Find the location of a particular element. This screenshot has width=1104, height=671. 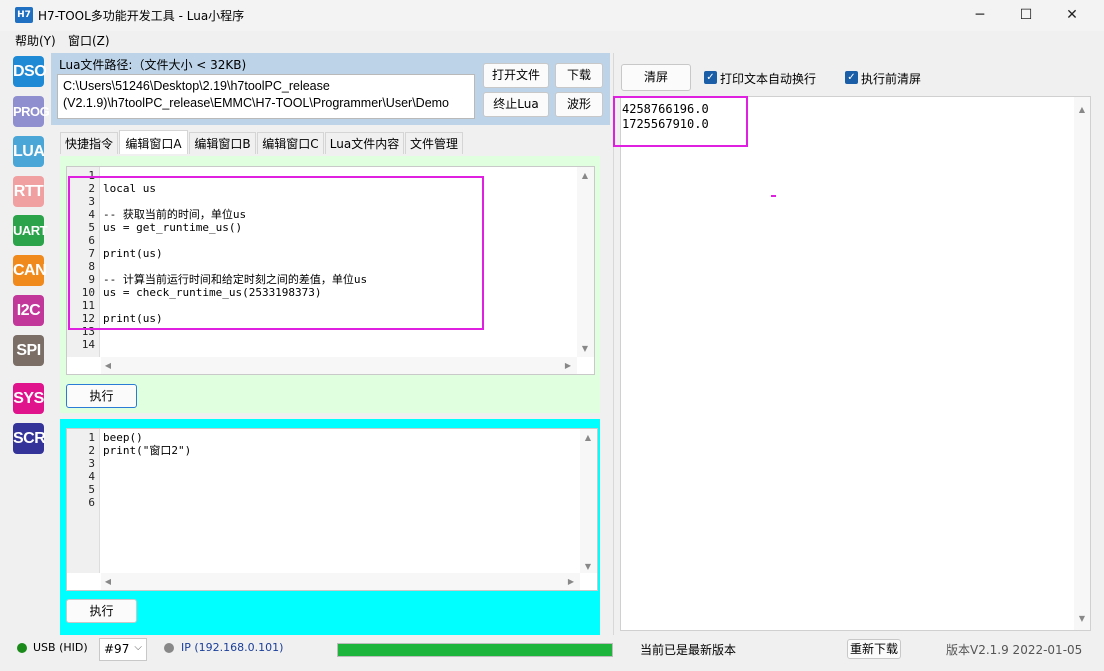

sidebar-i2c-icon: I2C is located at coordinates (28, 310).